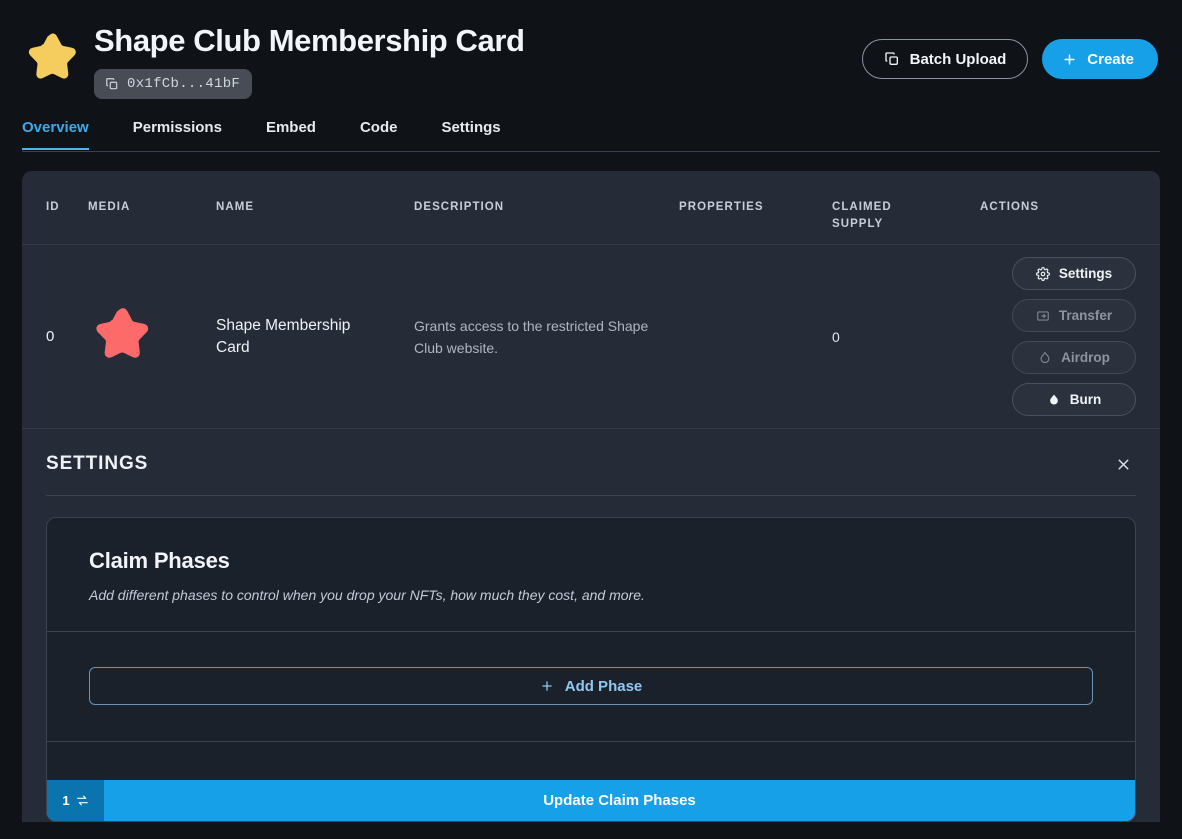 This screenshot has width=1182, height=839. I want to click on cell-name: Shape Membership Card, so click(283, 336).